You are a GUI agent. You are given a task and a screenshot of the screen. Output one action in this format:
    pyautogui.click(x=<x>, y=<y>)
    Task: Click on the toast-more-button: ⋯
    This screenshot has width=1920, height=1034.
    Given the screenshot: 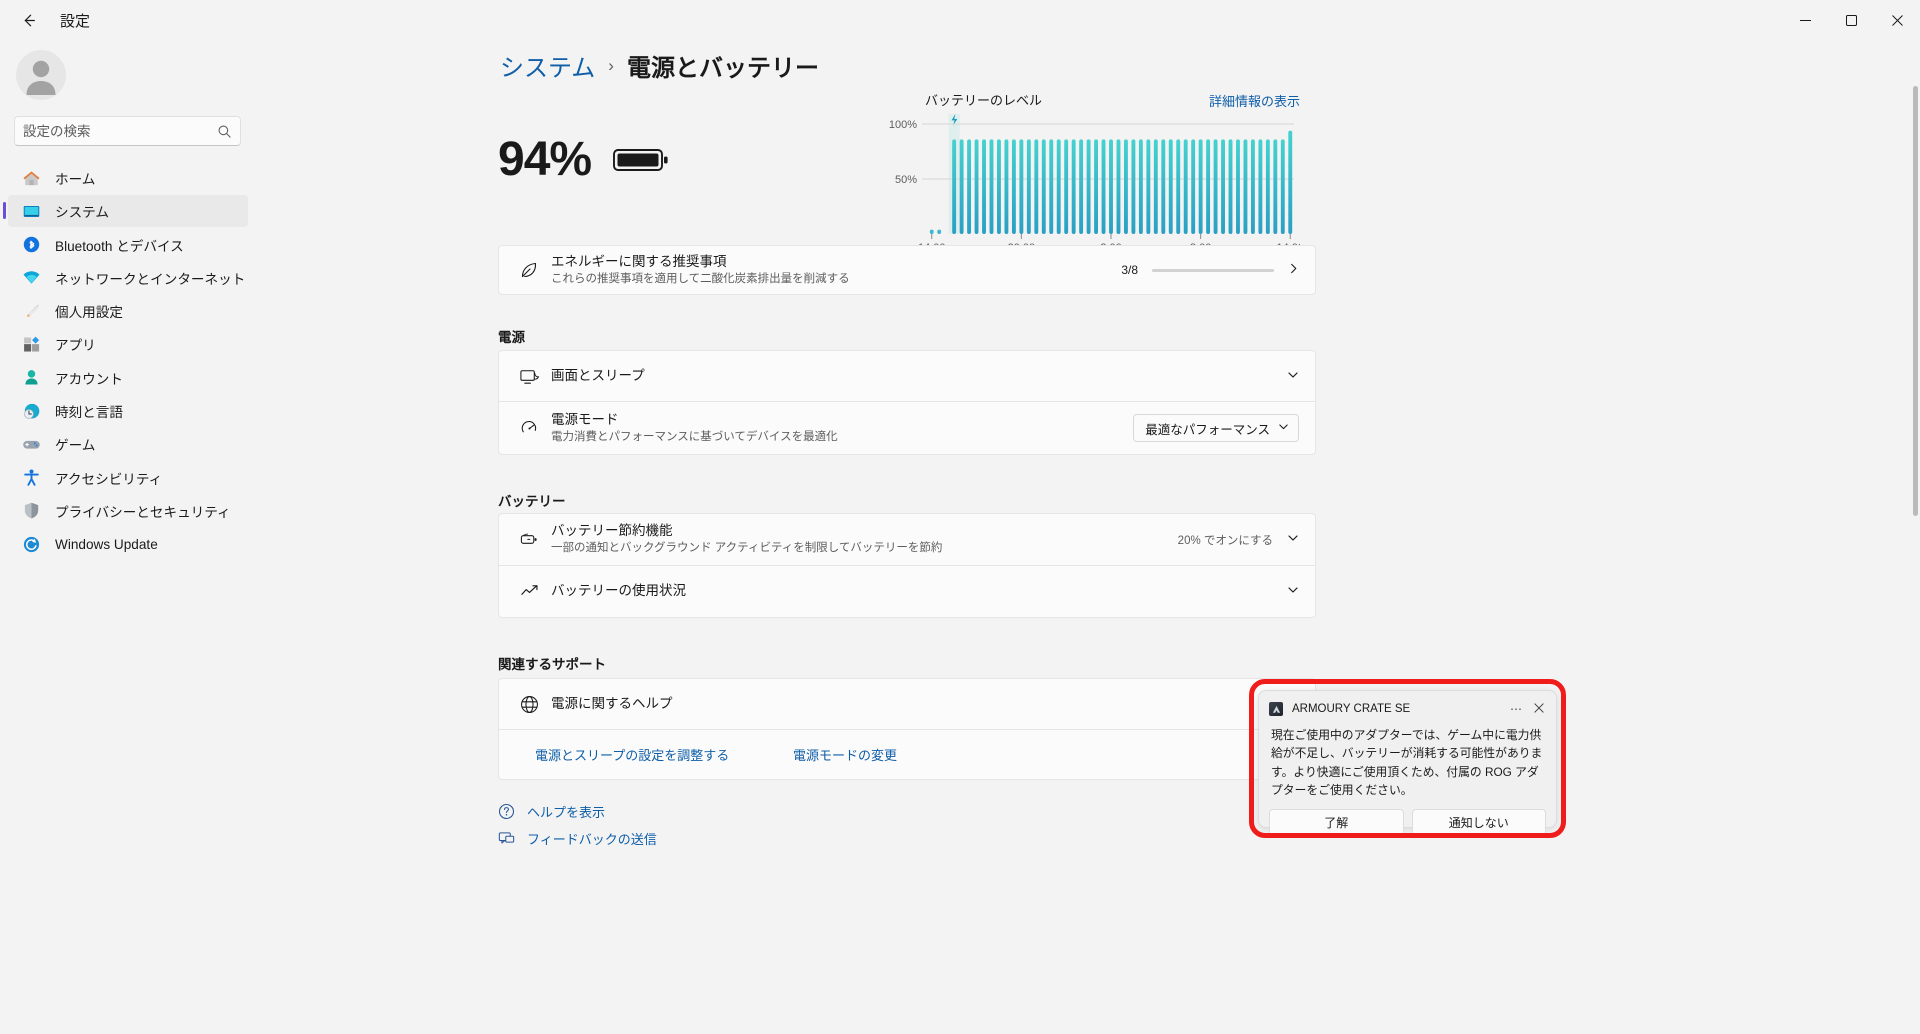 What is the action you would take?
    pyautogui.click(x=1516, y=709)
    